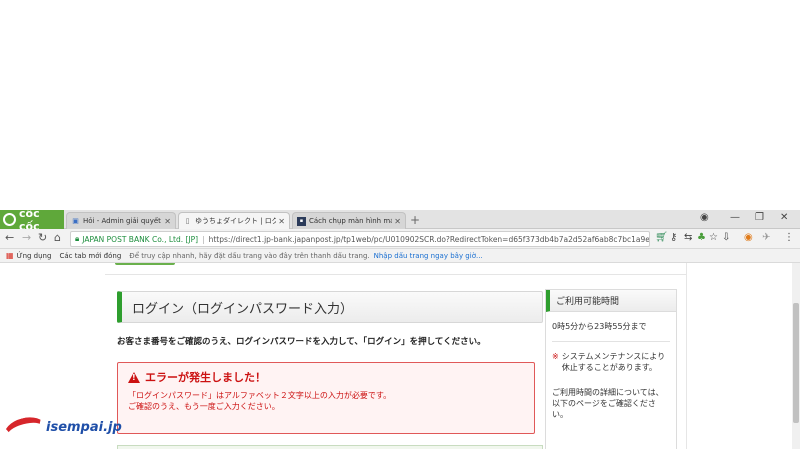  I want to click on coccoc-logo-icon, so click(9, 219).